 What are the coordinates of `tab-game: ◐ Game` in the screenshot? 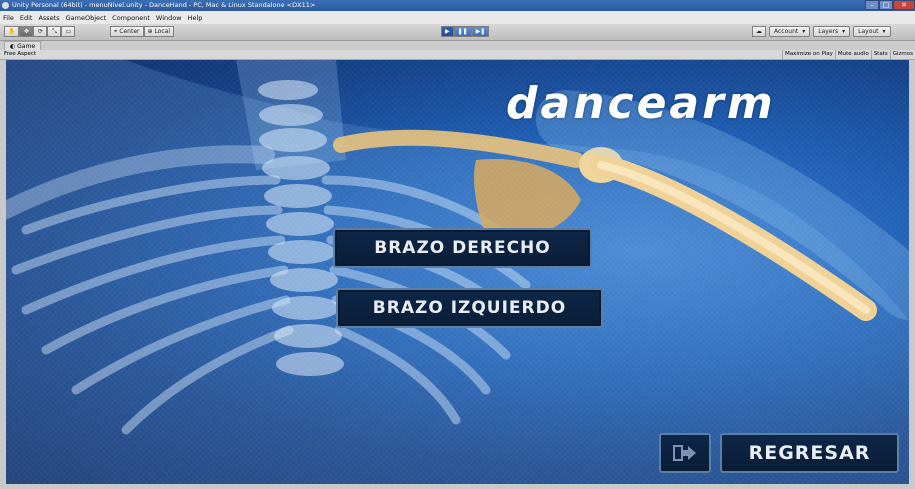 It's located at (23, 45).